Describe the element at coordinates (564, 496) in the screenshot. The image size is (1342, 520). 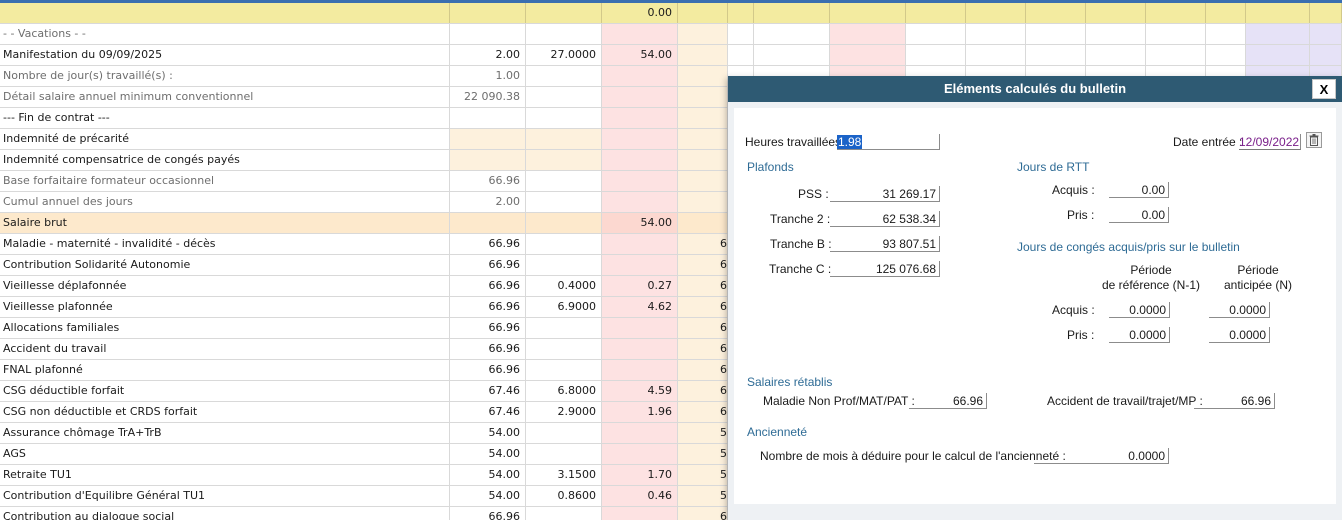
I see `grid-cell-taux: 0.8600` at that location.